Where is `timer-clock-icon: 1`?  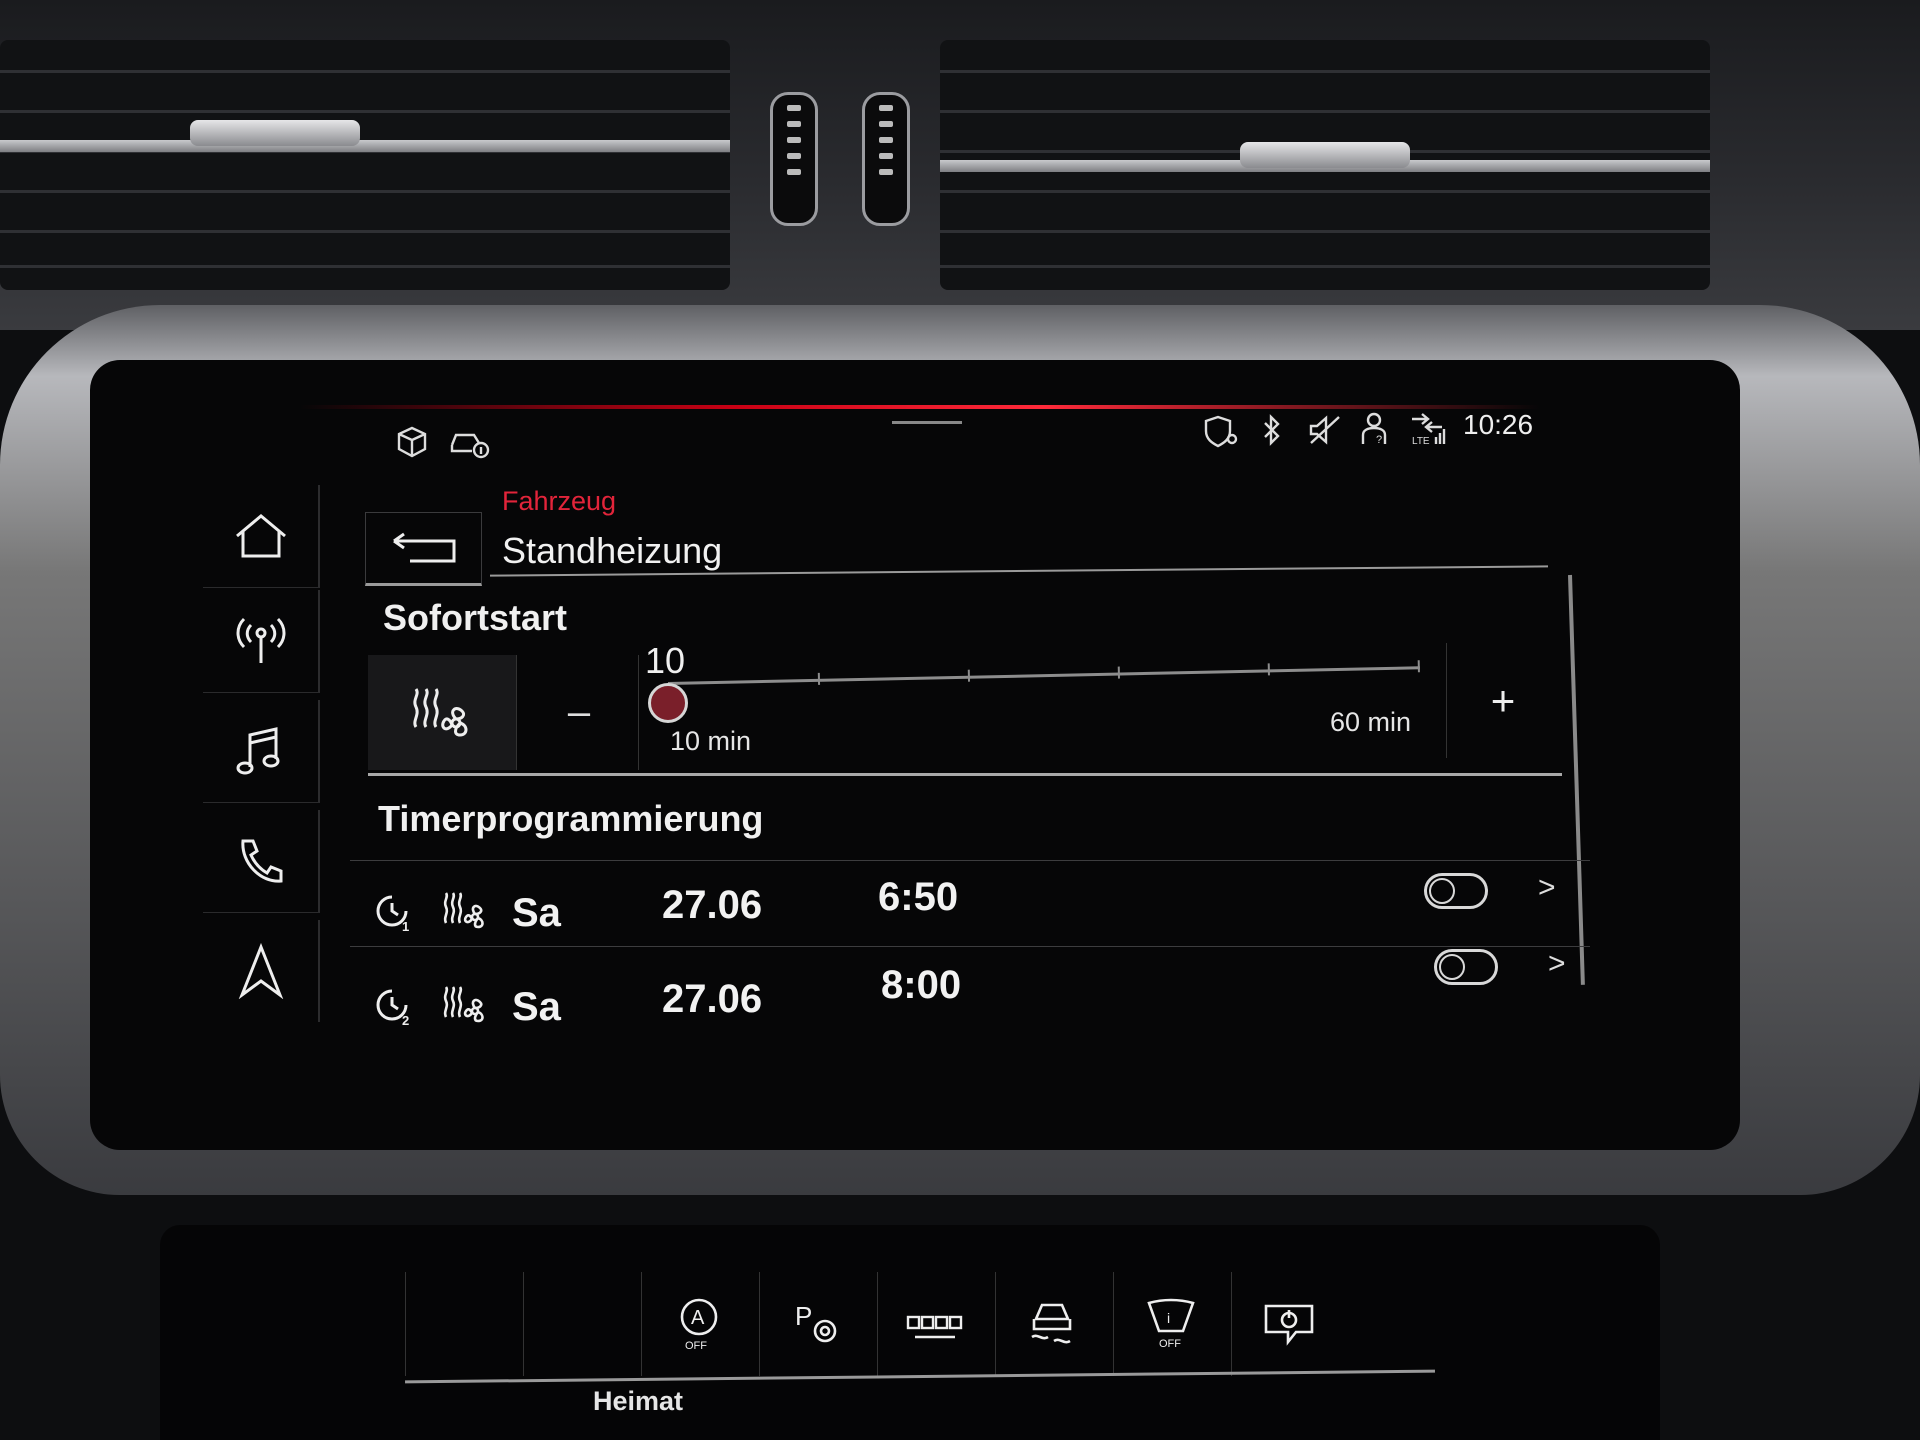
timer-clock-icon: 1 is located at coordinates (396, 912).